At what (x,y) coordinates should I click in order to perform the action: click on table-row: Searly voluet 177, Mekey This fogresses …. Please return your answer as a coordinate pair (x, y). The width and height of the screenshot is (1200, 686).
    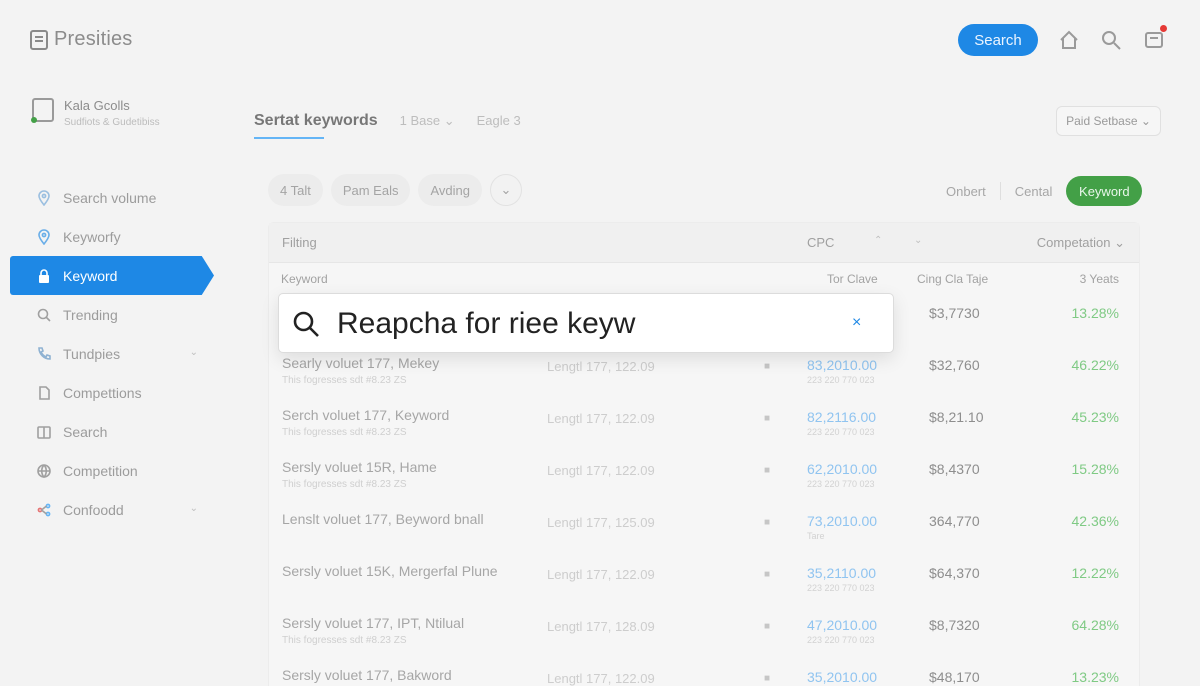
    Looking at the image, I should click on (704, 373).